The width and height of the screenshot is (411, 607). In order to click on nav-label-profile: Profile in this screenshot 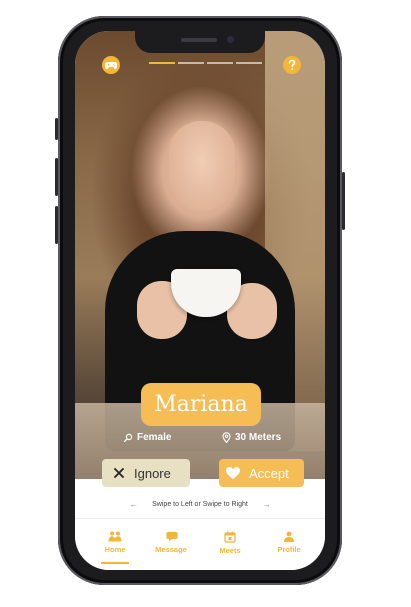, I will do `click(289, 549)`.